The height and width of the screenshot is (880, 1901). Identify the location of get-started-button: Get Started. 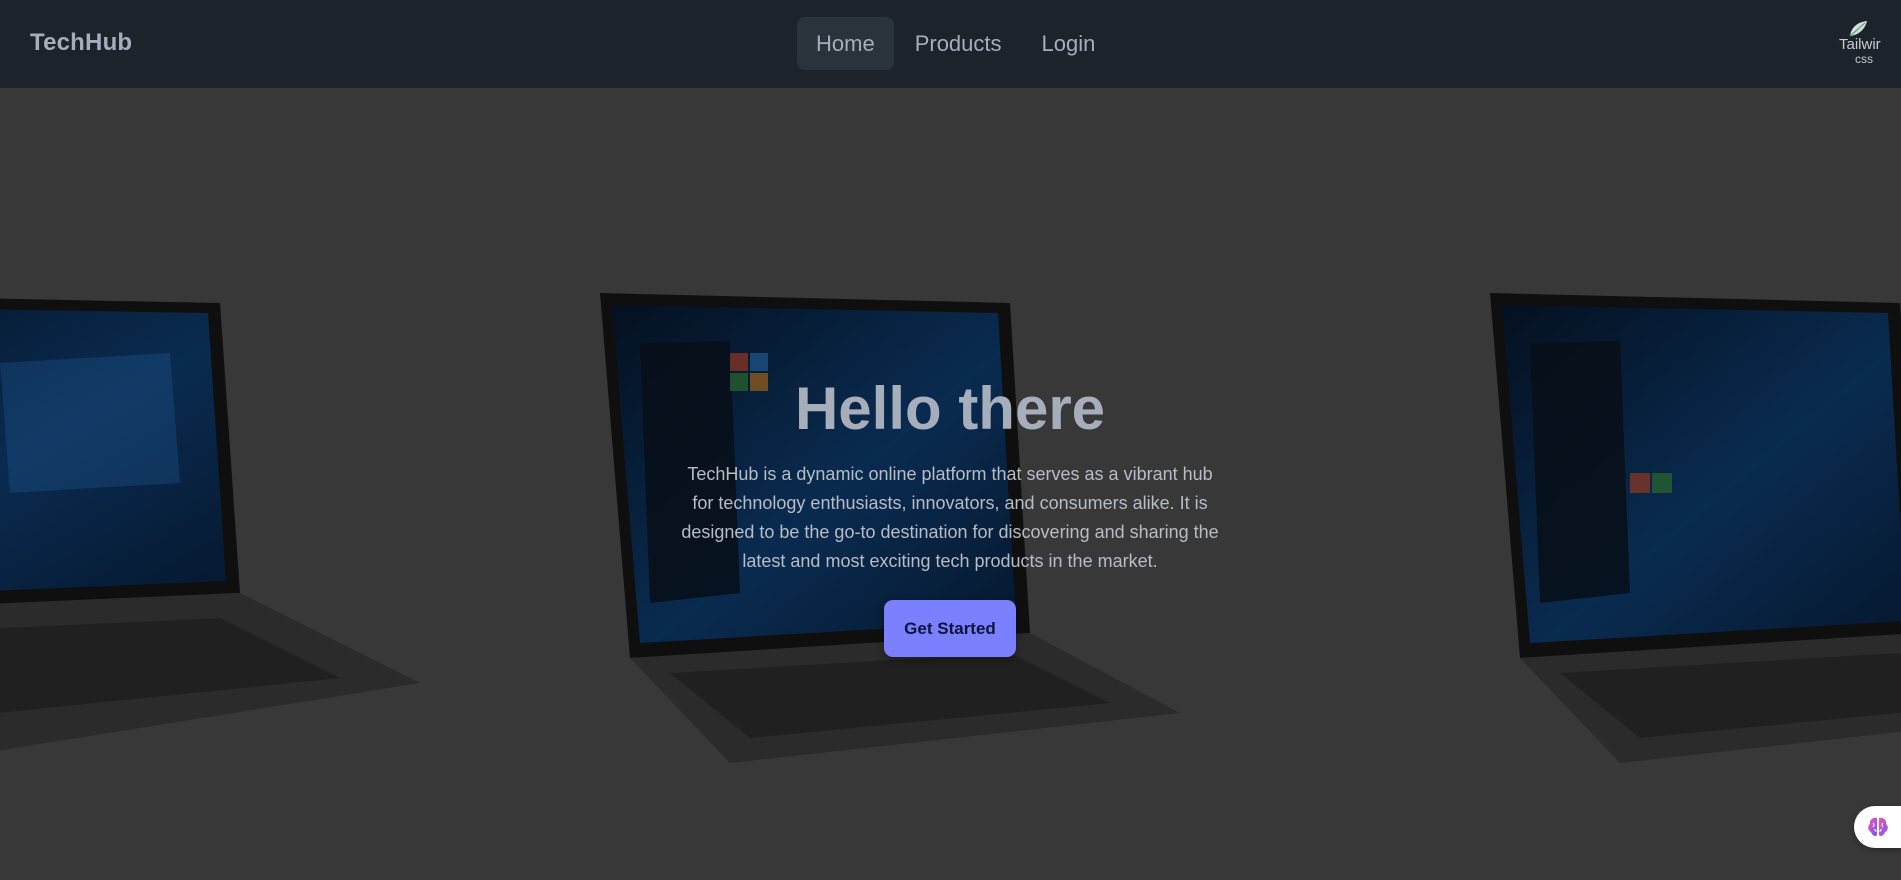
(950, 628).